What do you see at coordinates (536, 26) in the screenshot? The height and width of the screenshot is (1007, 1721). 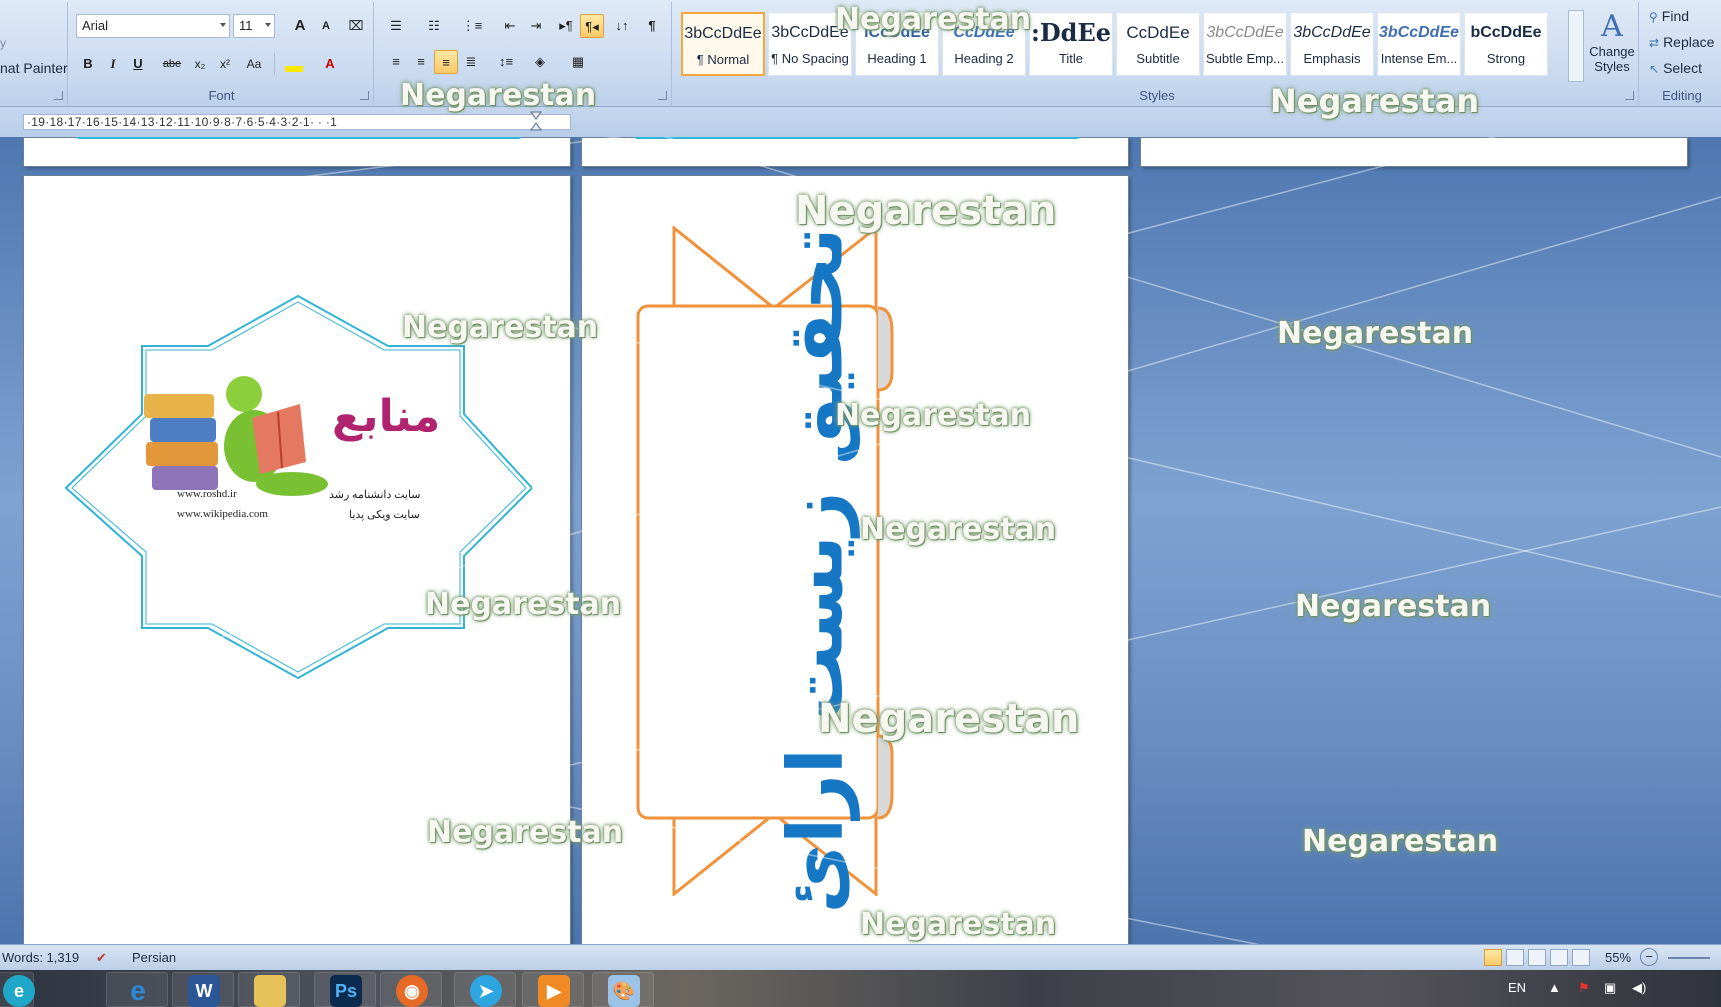 I see `increase-indent-icon: ⇥` at bounding box center [536, 26].